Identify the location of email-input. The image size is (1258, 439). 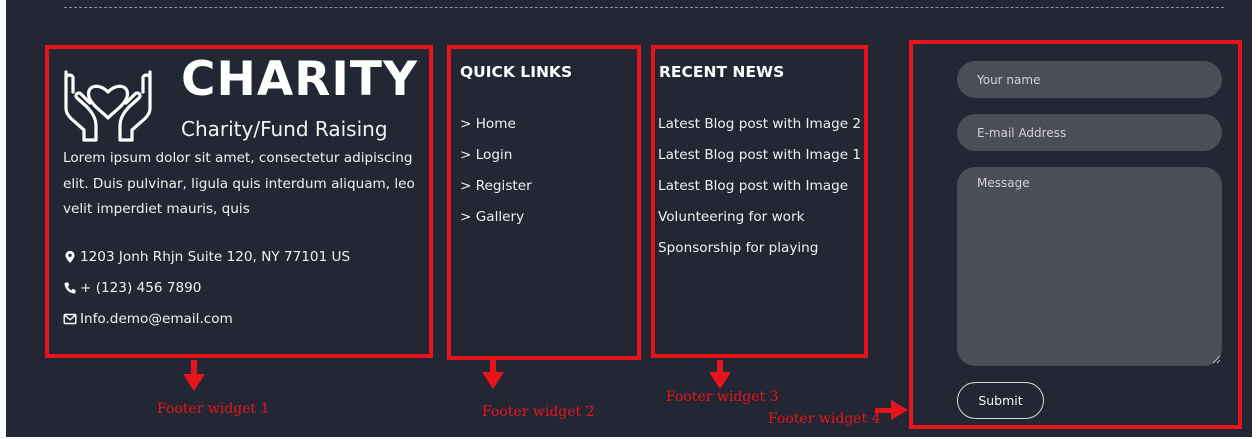
(1089, 132).